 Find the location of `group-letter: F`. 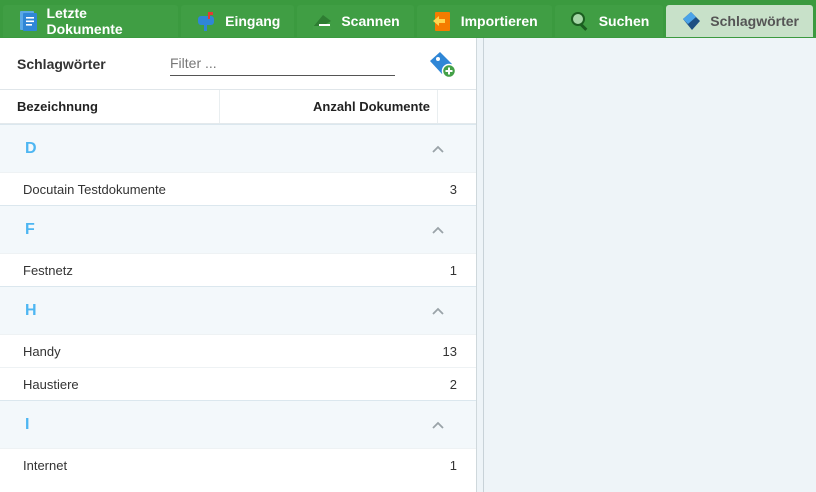

group-letter: F is located at coordinates (30, 229).